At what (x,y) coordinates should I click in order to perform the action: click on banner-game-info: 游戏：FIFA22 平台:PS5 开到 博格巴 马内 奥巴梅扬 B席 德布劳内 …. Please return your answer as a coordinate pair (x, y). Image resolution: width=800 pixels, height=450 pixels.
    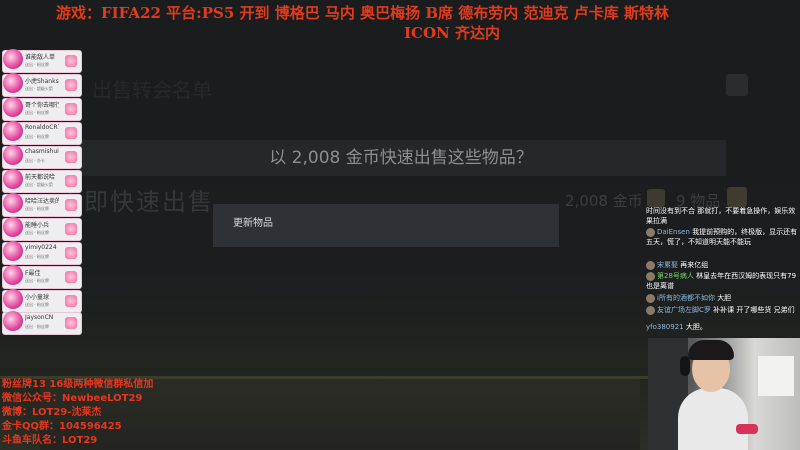
    Looking at the image, I should click on (362, 13).